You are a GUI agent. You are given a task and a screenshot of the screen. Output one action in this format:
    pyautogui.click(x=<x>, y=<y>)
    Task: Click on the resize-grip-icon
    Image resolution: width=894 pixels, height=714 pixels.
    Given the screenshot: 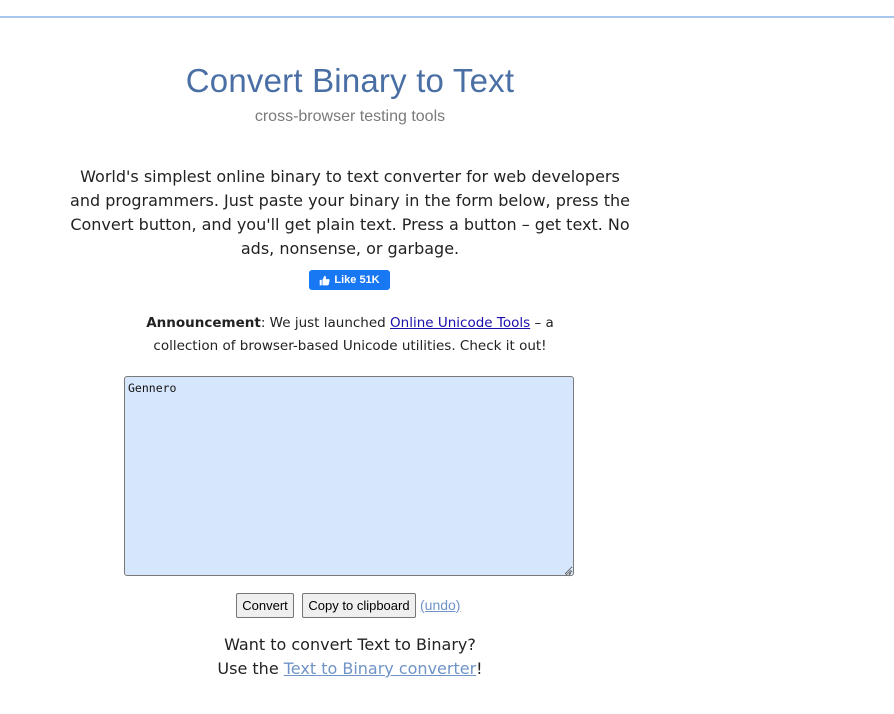 What is the action you would take?
    pyautogui.click(x=567, y=570)
    